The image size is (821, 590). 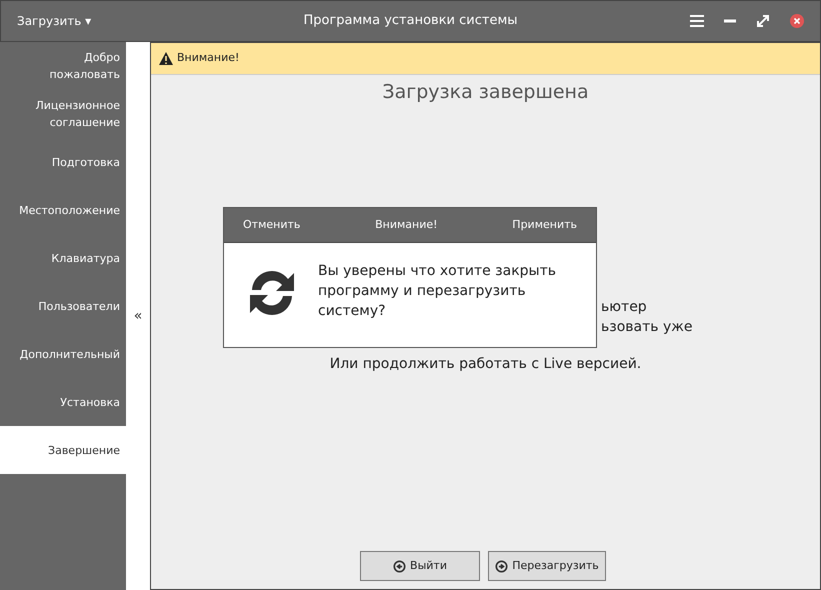 I want to click on warning-icon, so click(x=166, y=58).